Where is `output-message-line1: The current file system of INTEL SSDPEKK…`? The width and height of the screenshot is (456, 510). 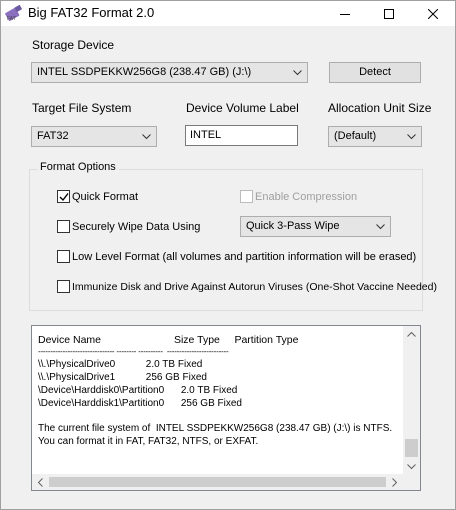 output-message-line1: The current file system of INTEL SSDPEKK… is located at coordinates (215, 428).